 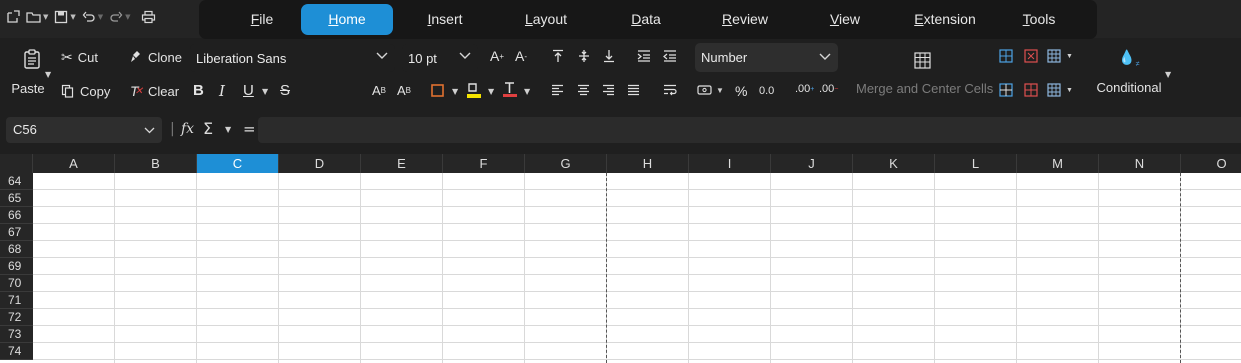 What do you see at coordinates (510, 90) in the screenshot?
I see `font-color-button` at bounding box center [510, 90].